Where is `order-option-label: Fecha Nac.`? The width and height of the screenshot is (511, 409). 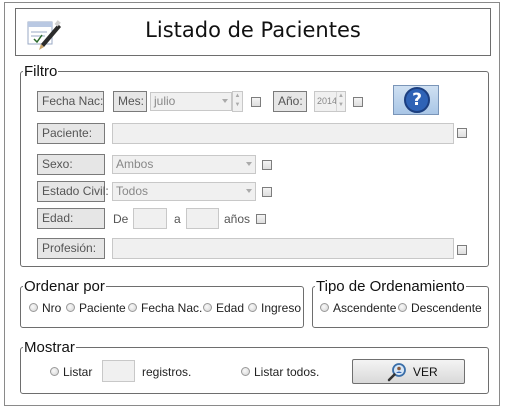 order-option-label: Fecha Nac. is located at coordinates (172, 308).